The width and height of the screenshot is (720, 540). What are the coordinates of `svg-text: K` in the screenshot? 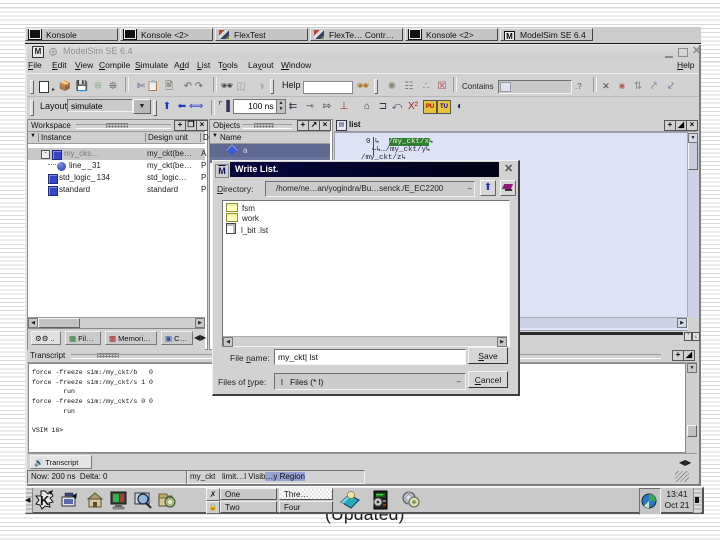 It's located at (45, 500).